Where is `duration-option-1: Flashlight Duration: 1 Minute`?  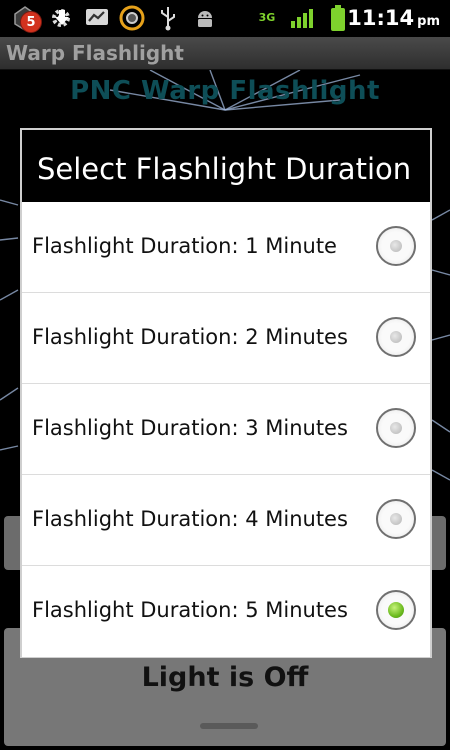
duration-option-1: Flashlight Duration: 1 Minute is located at coordinates (226, 247).